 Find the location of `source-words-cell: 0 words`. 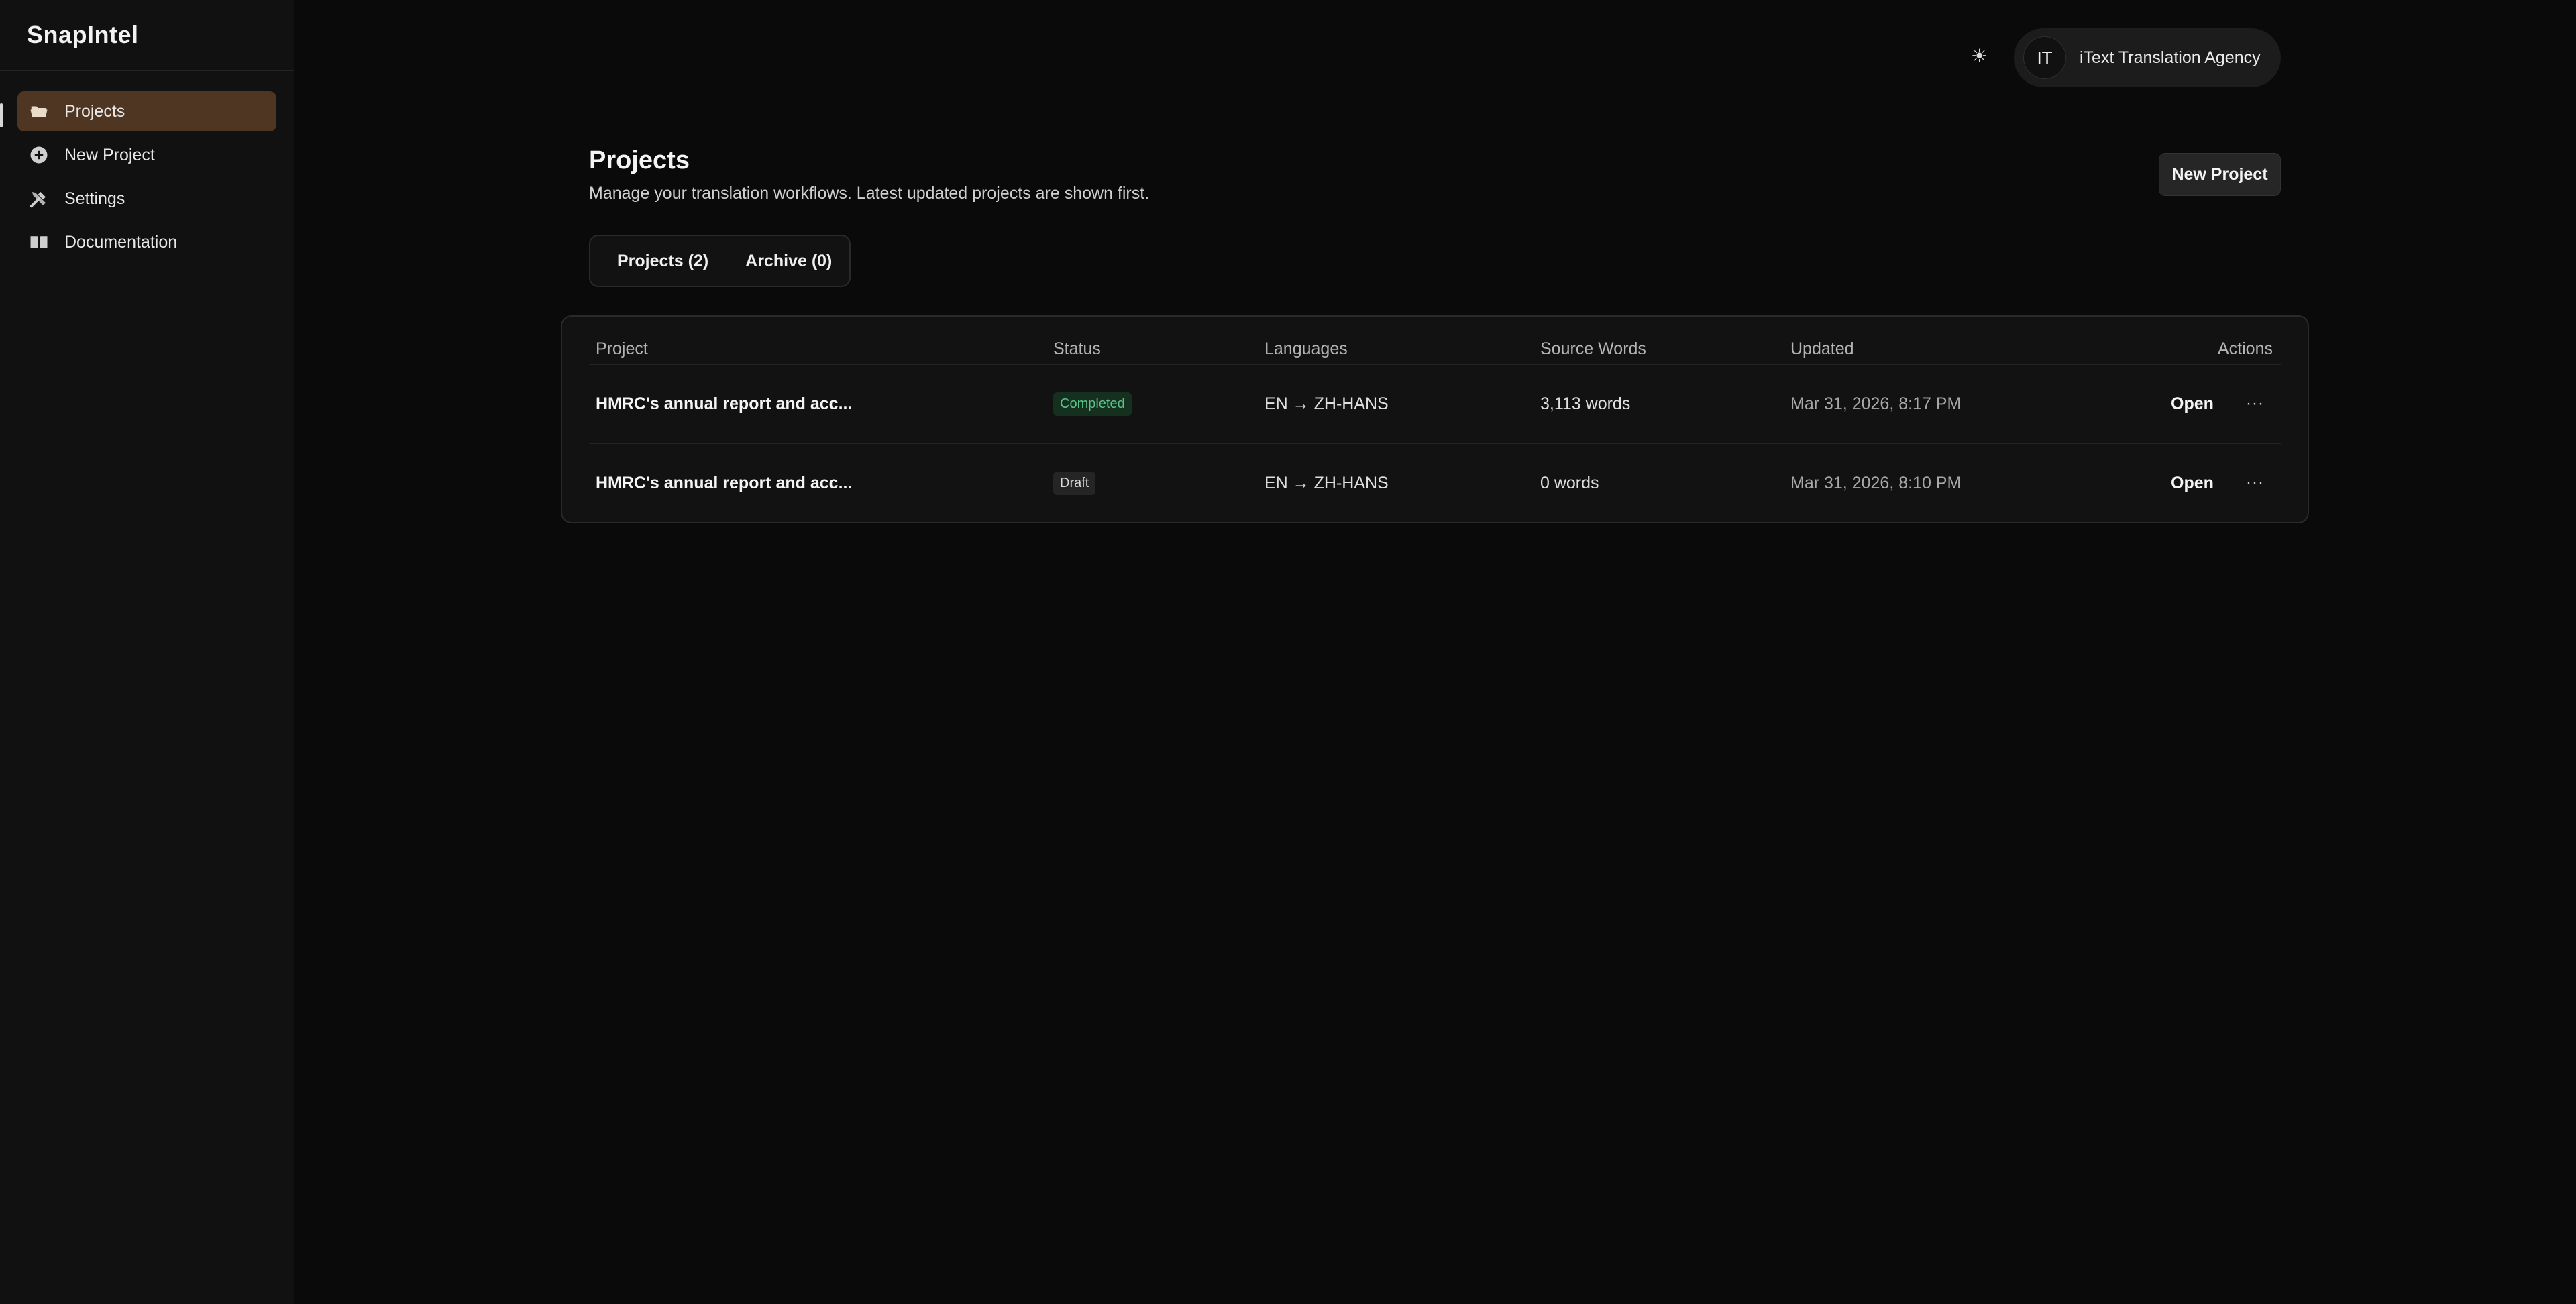

source-words-cell: 0 words is located at coordinates (1569, 483).